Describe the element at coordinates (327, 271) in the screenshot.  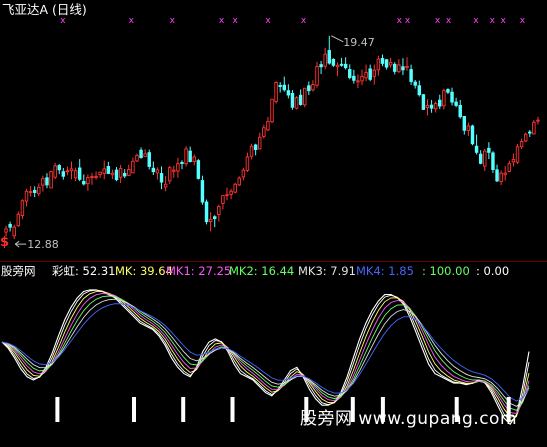
I see `indicator-value-mk3: MK3: 7.91` at that location.